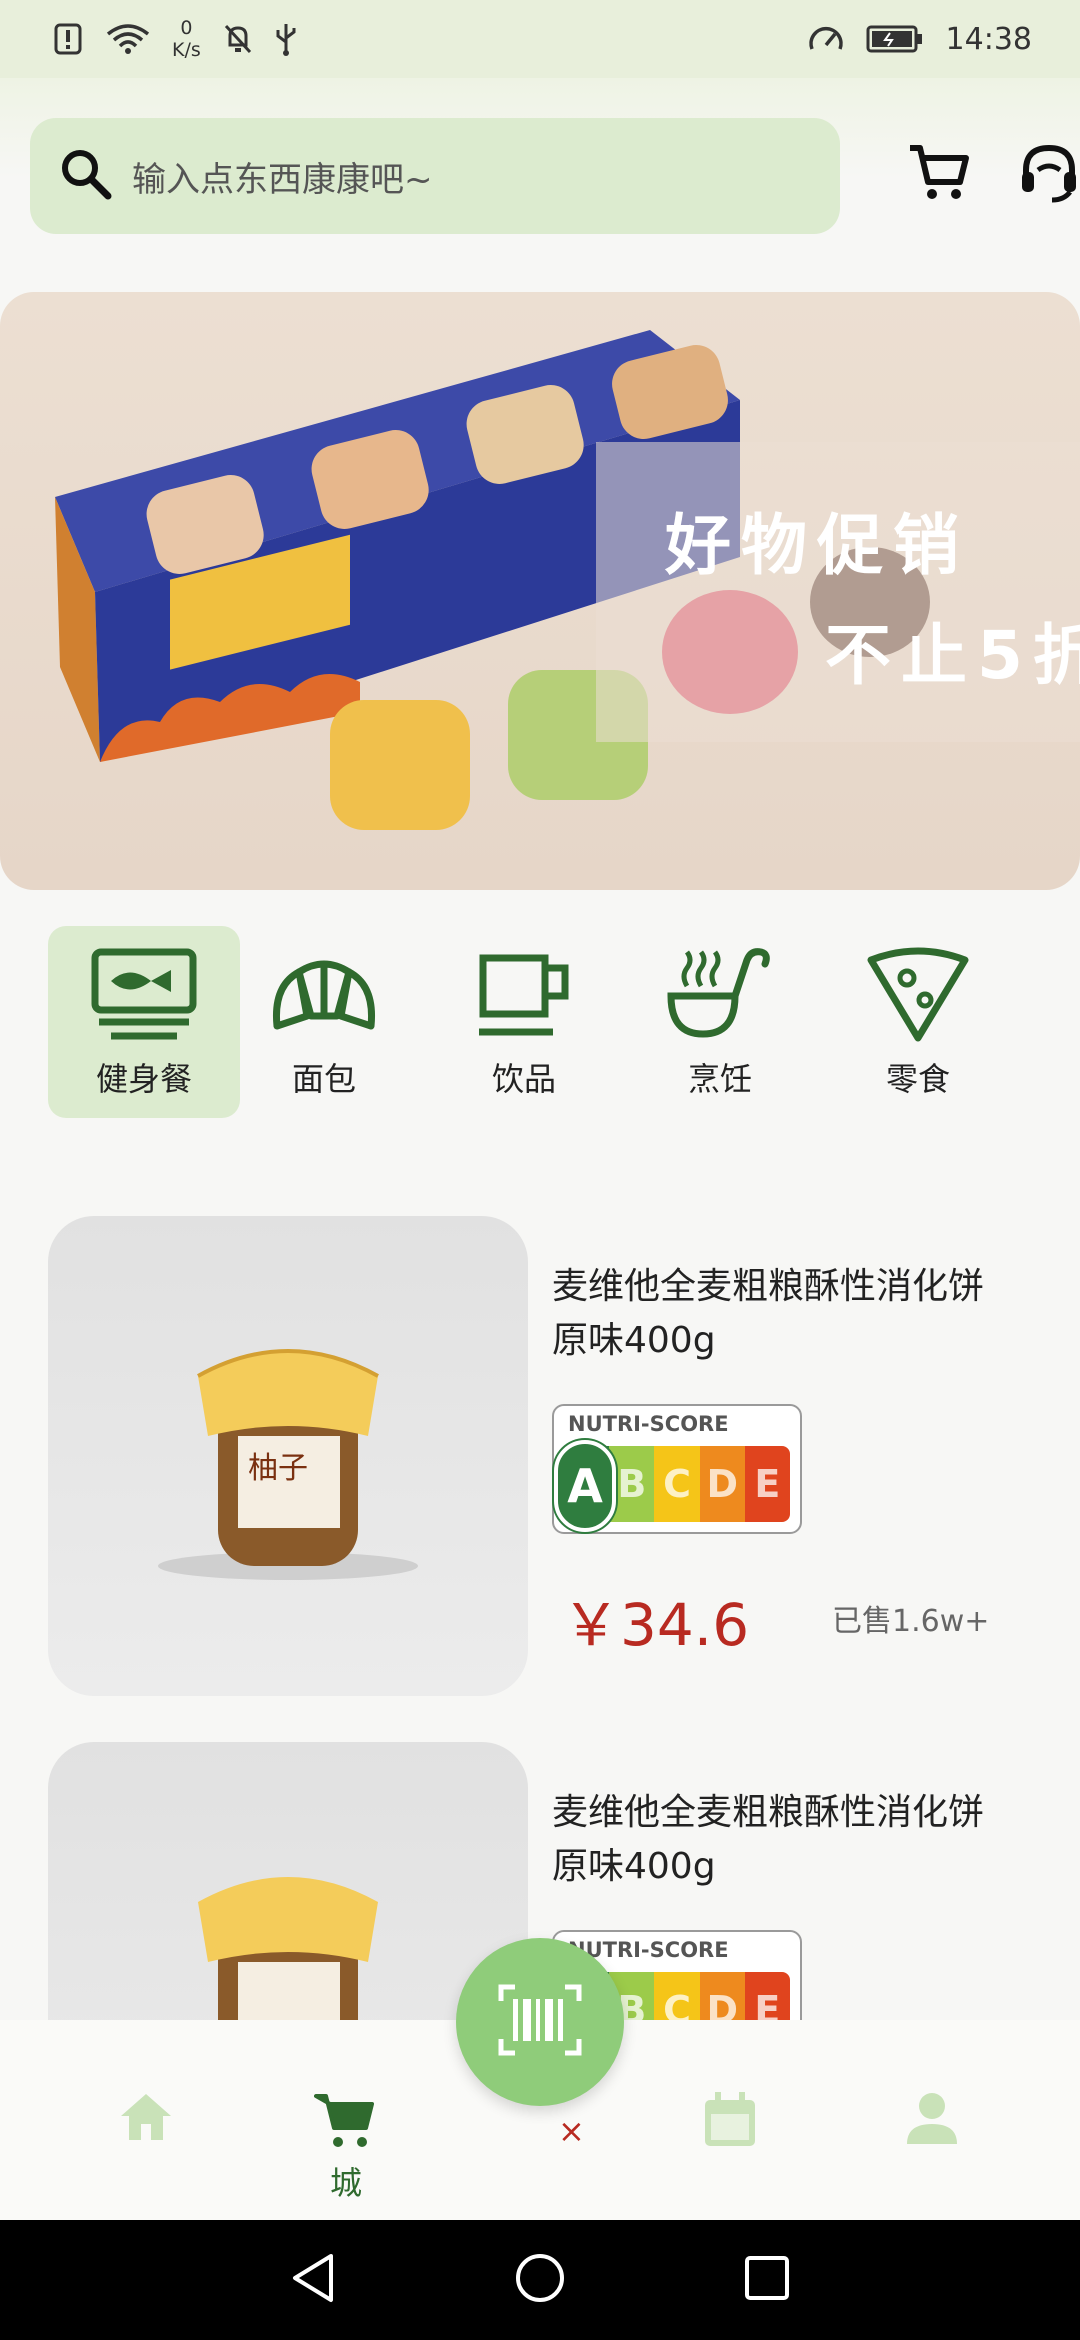 This screenshot has width=1080, height=2340. I want to click on home-circle-icon, so click(540, 2280).